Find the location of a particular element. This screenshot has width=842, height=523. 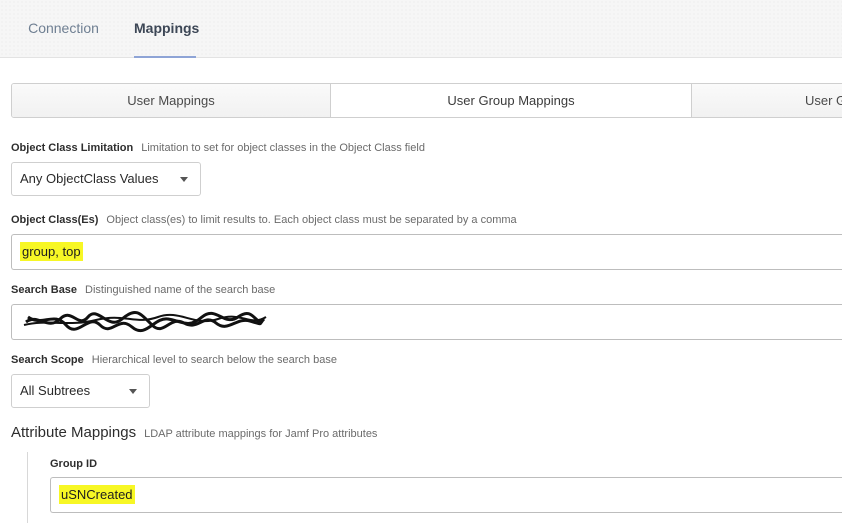

group-id-label: Group ID is located at coordinates (73, 464).